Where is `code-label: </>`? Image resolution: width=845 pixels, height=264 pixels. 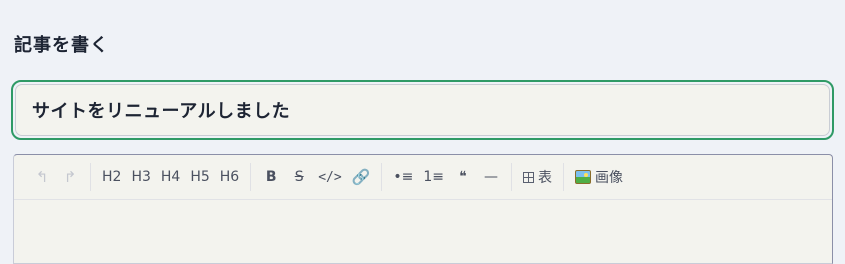
code-label: </> is located at coordinates (330, 177).